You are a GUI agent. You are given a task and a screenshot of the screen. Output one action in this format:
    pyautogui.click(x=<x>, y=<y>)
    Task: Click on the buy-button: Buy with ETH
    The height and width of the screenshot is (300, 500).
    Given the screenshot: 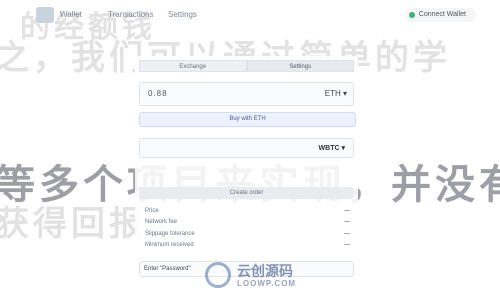 What is the action you would take?
    pyautogui.click(x=247, y=119)
    